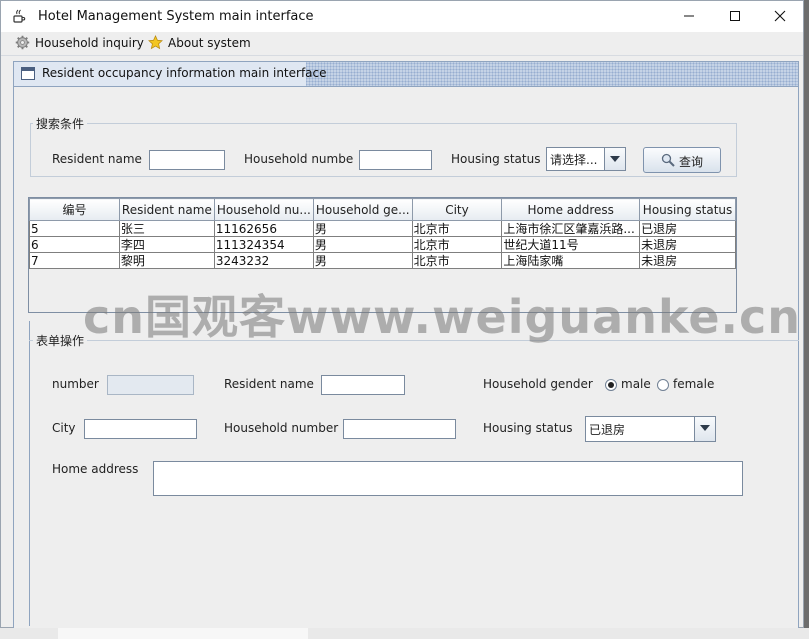  I want to click on table-cell: 3243232, so click(263, 260).